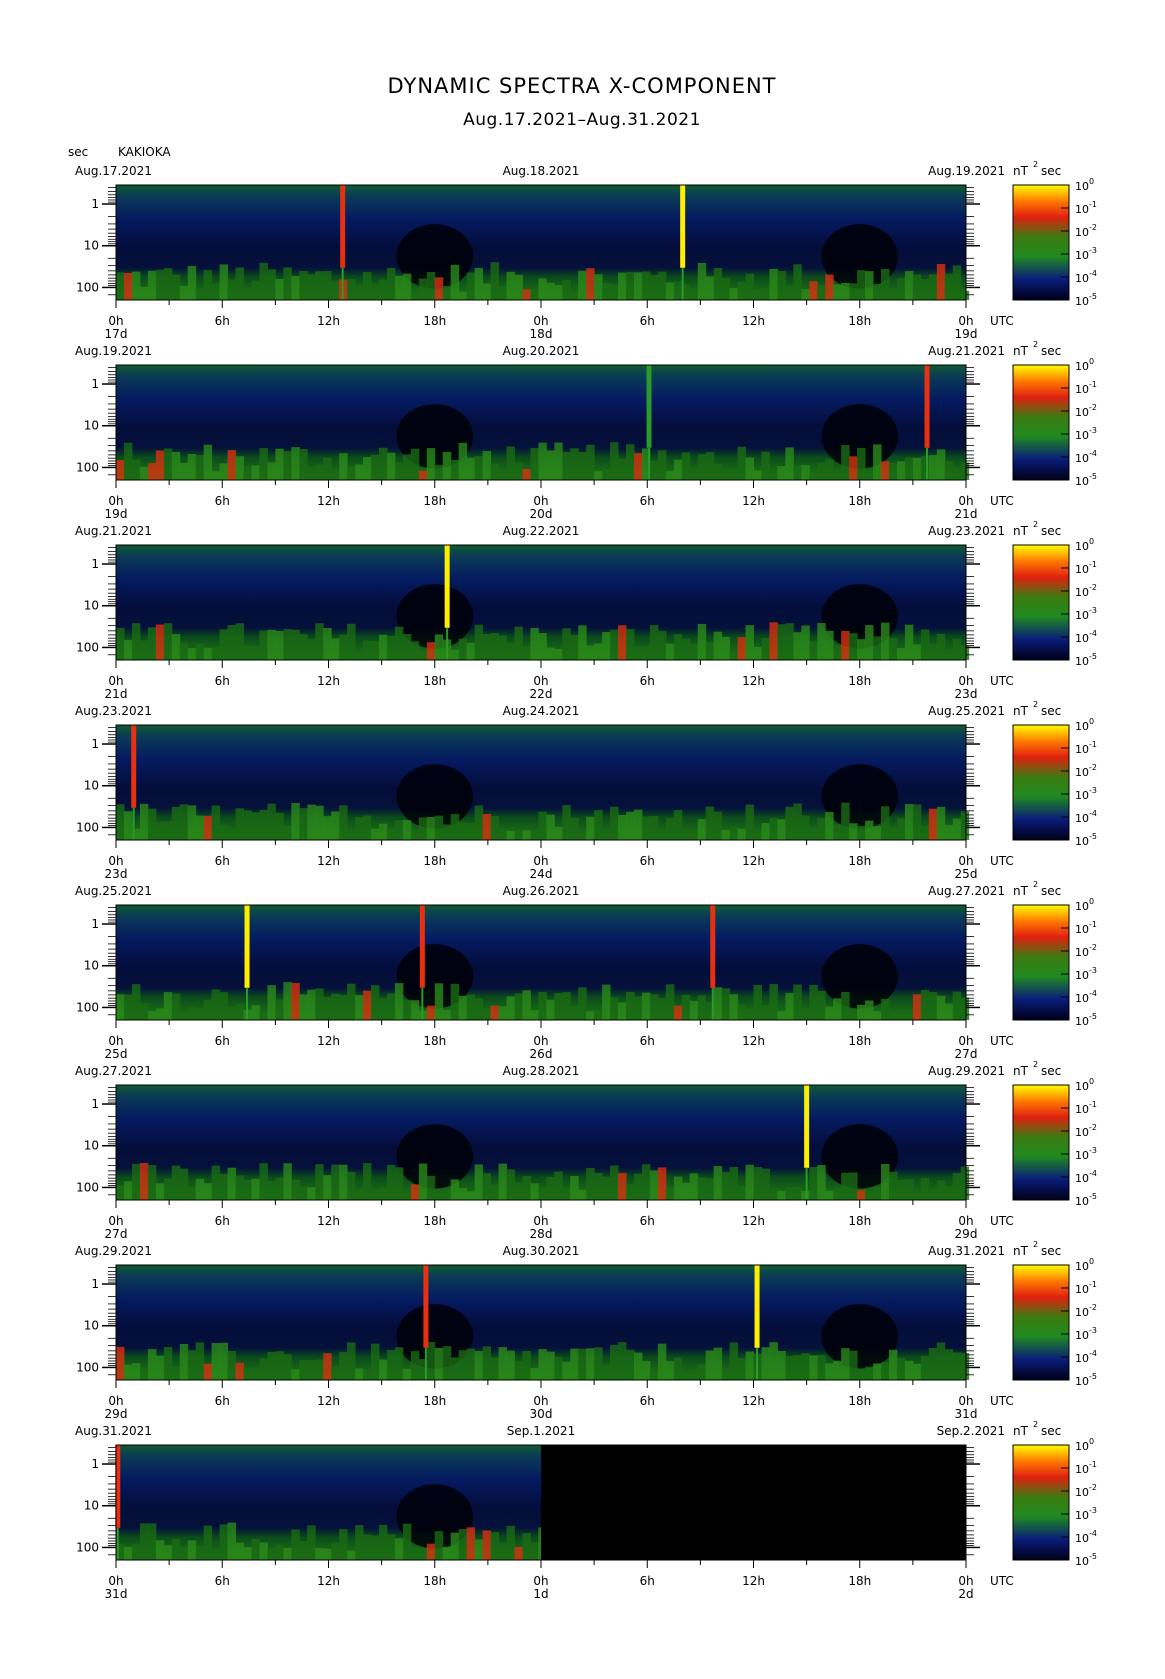 This screenshot has width=1165, height=1679. I want to click on event-streak, so click(343, 226).